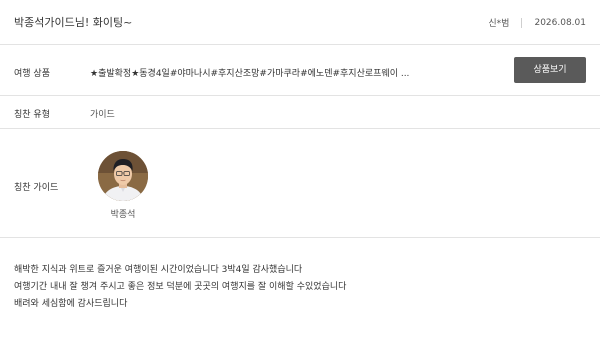  Describe the element at coordinates (560, 22) in the screenshot. I see `review-date: 2026.08.01` at that location.